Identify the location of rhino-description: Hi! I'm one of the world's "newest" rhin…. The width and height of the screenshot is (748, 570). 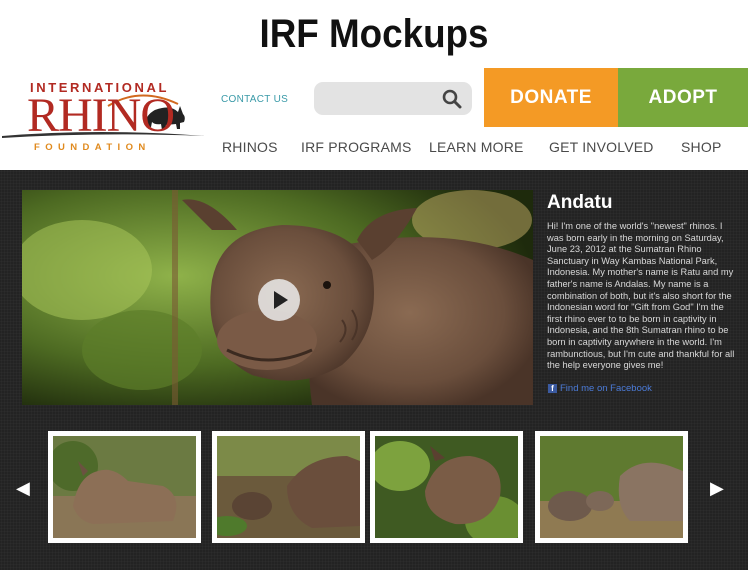
(641, 296).